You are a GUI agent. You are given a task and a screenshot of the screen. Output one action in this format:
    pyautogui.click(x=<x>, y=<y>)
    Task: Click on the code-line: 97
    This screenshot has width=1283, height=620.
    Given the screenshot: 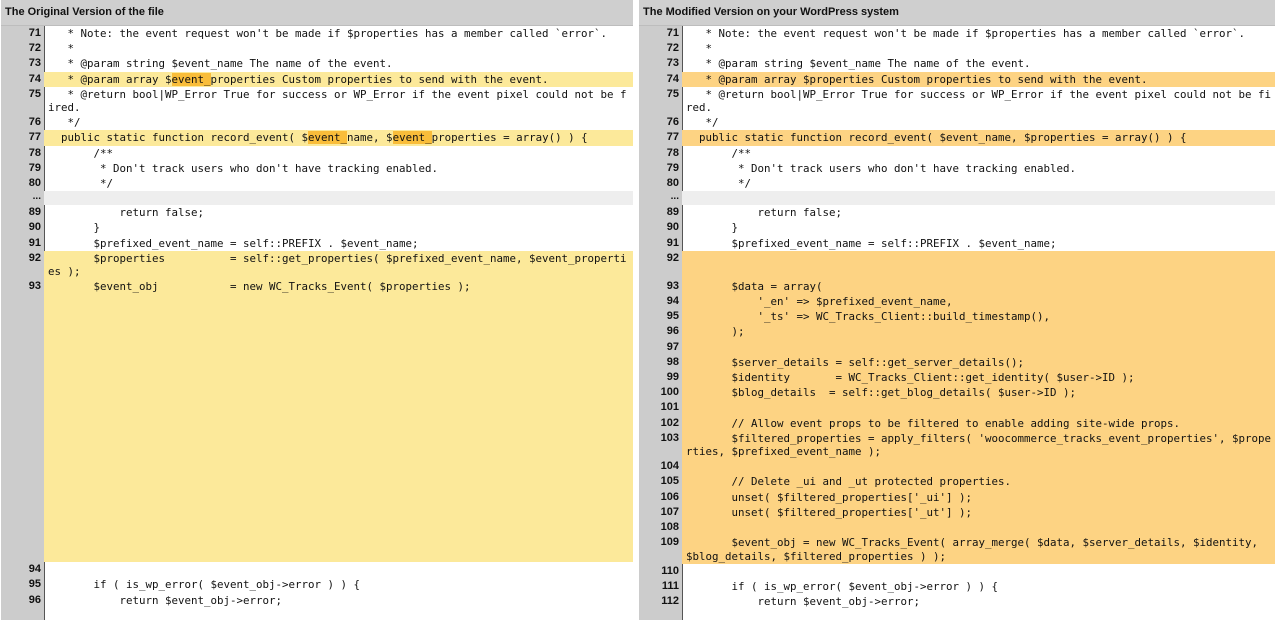 What is the action you would take?
    pyautogui.click(x=957, y=347)
    